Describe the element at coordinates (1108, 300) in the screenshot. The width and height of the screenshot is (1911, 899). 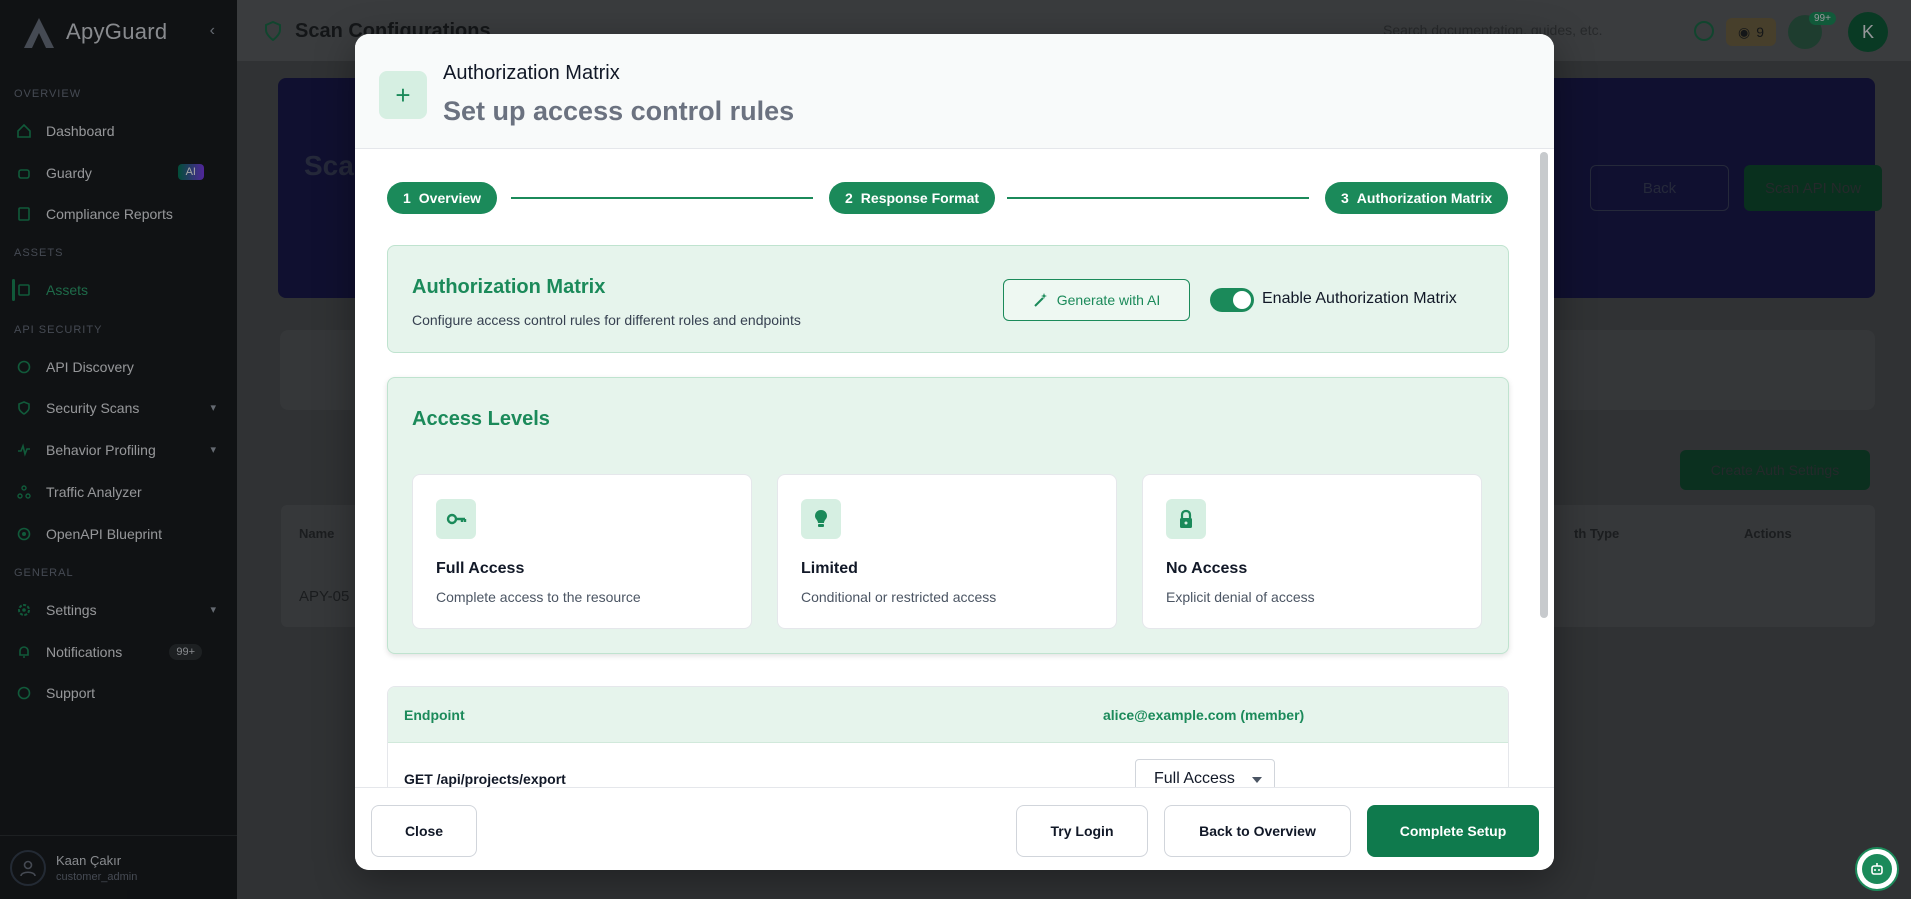
I see `generate-label: Generate with AI` at that location.